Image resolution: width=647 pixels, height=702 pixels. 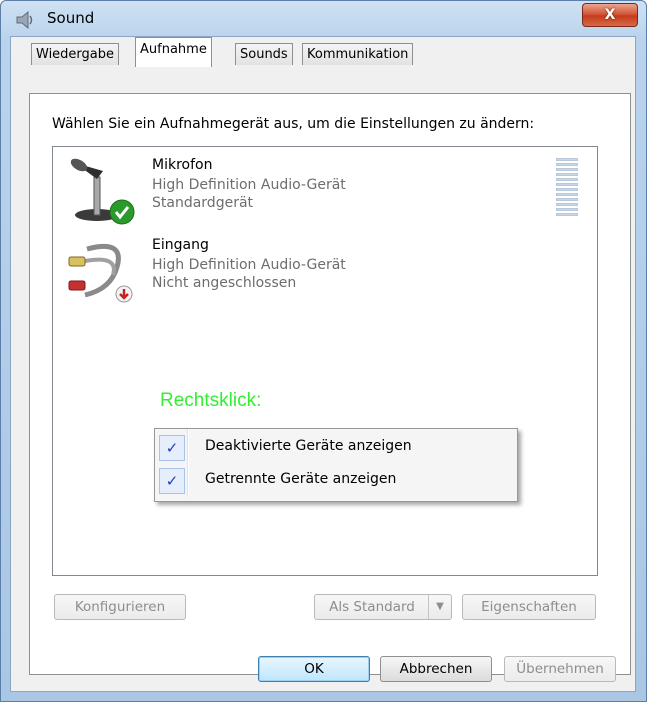 I want to click on tab-sounds: Sounds, so click(x=264, y=54).